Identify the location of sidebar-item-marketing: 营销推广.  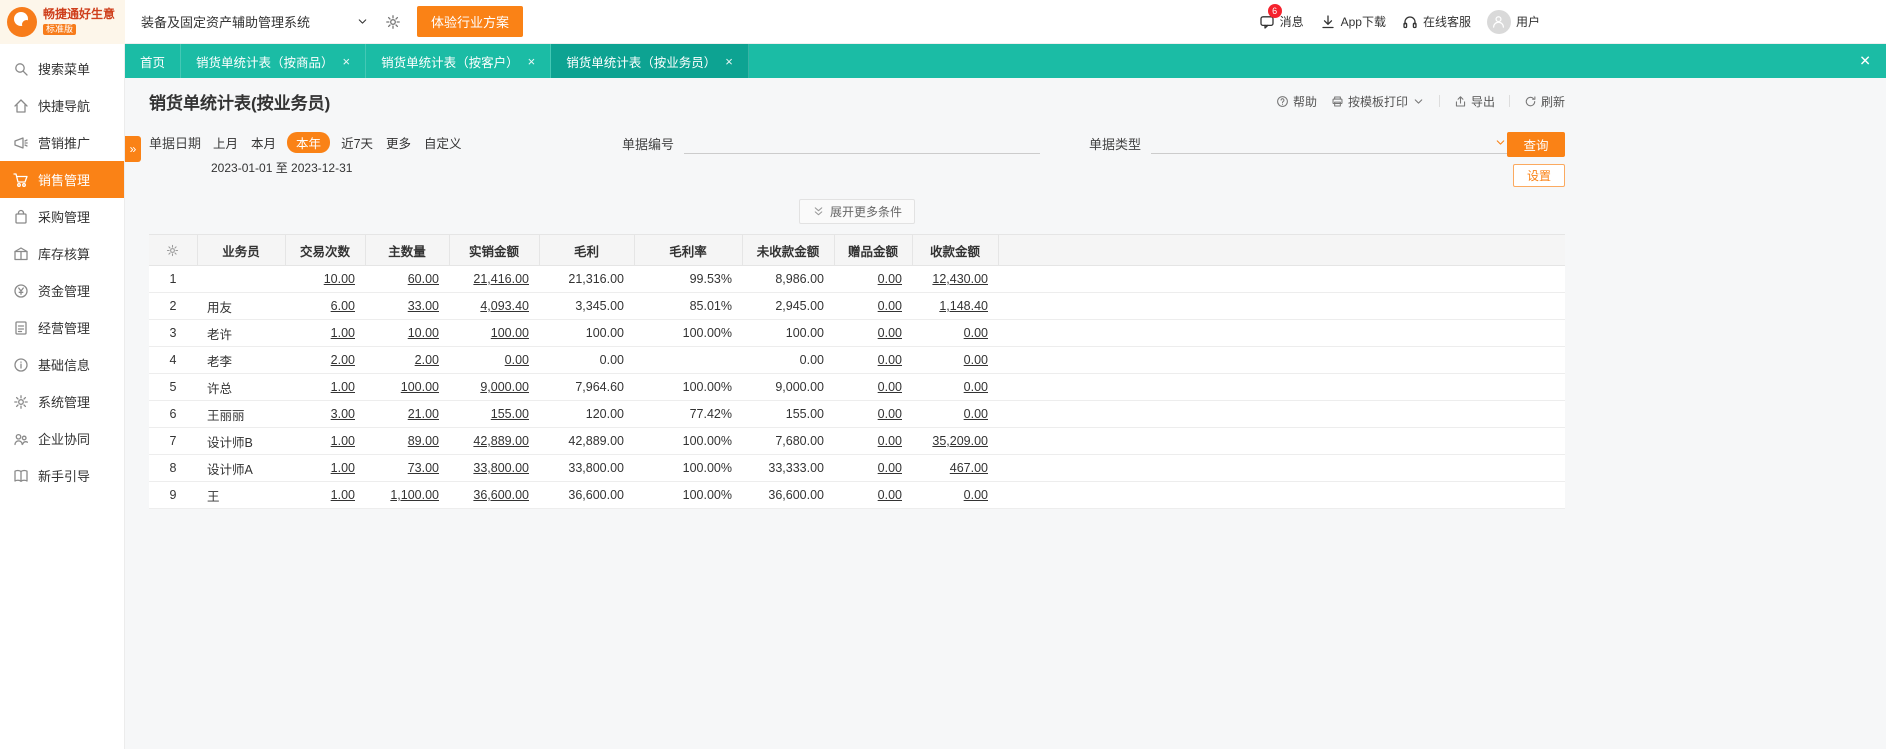
(62, 142).